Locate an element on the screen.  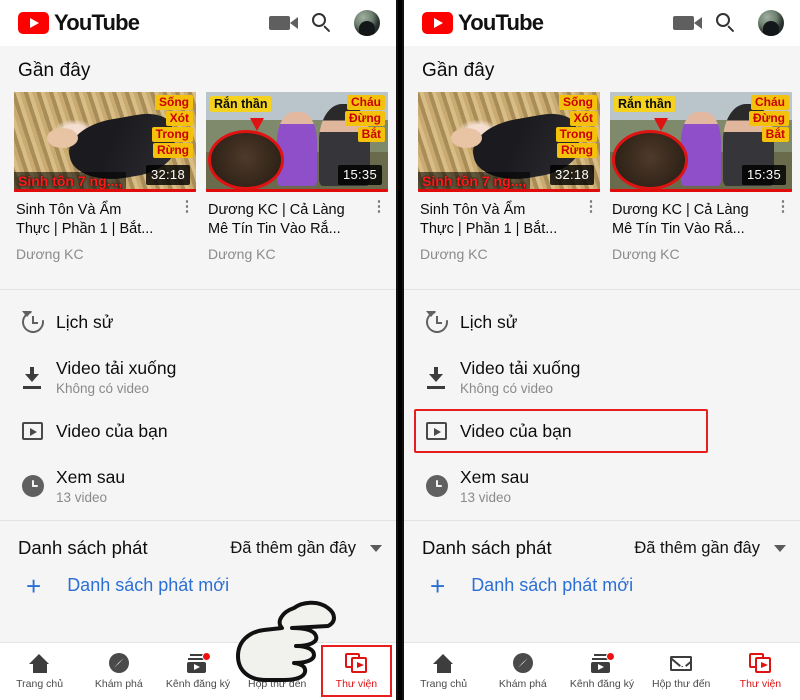
playlists-header-left: Danh sách phát Đã thêm gần đây is located at coordinates (198, 546).